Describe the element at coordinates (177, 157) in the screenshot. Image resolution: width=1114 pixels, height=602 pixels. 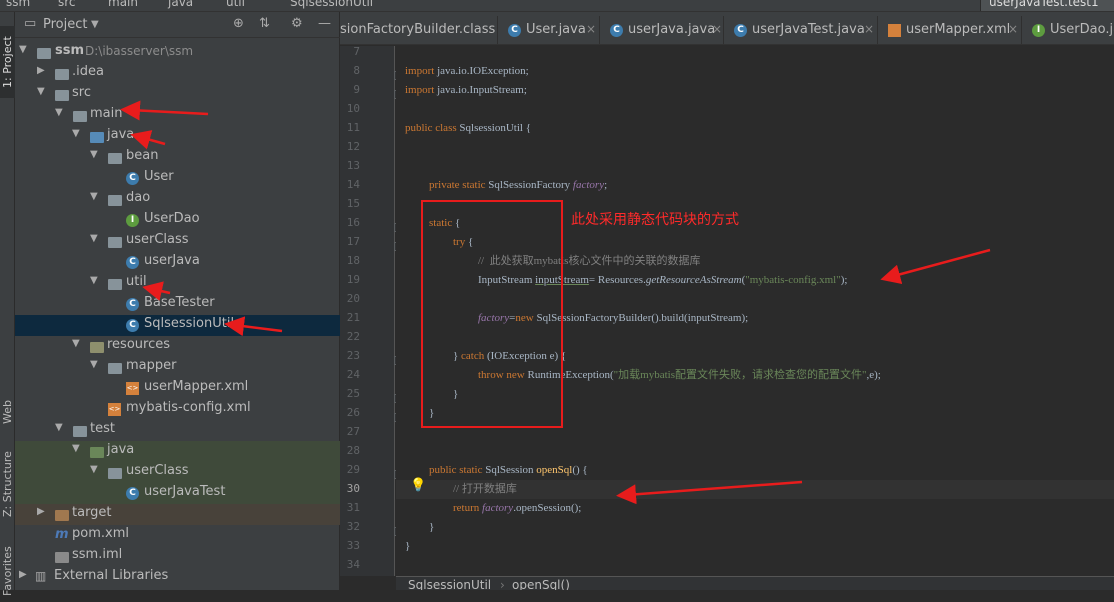
I see `tree-item-bean: ▼ bean` at that location.